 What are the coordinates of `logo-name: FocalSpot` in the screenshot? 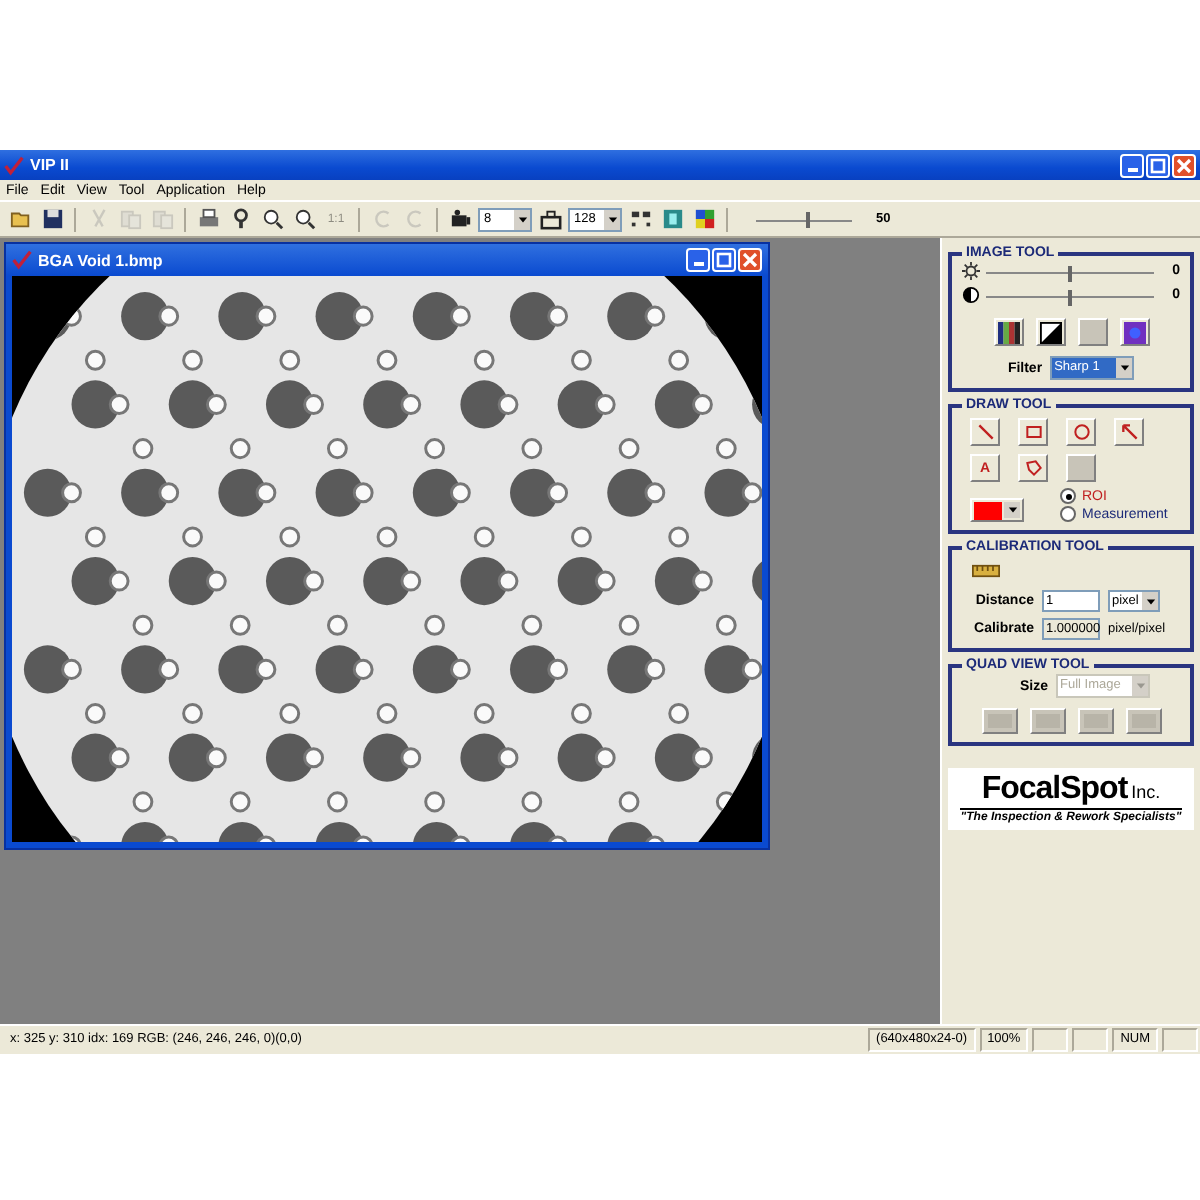 It's located at (1054, 790).